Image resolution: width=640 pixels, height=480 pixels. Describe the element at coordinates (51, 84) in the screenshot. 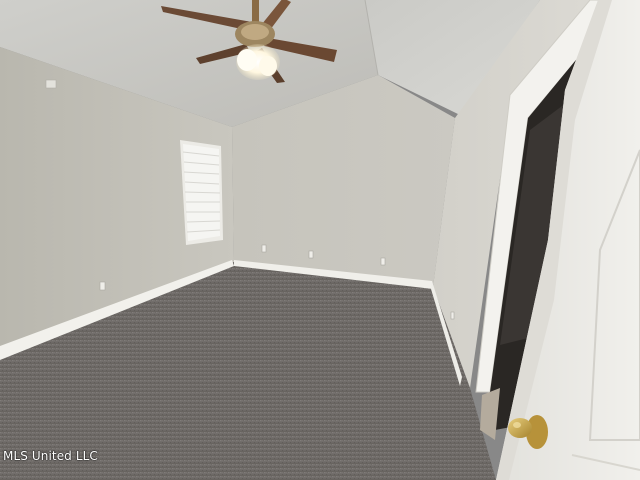

I see `wall-sensor` at that location.